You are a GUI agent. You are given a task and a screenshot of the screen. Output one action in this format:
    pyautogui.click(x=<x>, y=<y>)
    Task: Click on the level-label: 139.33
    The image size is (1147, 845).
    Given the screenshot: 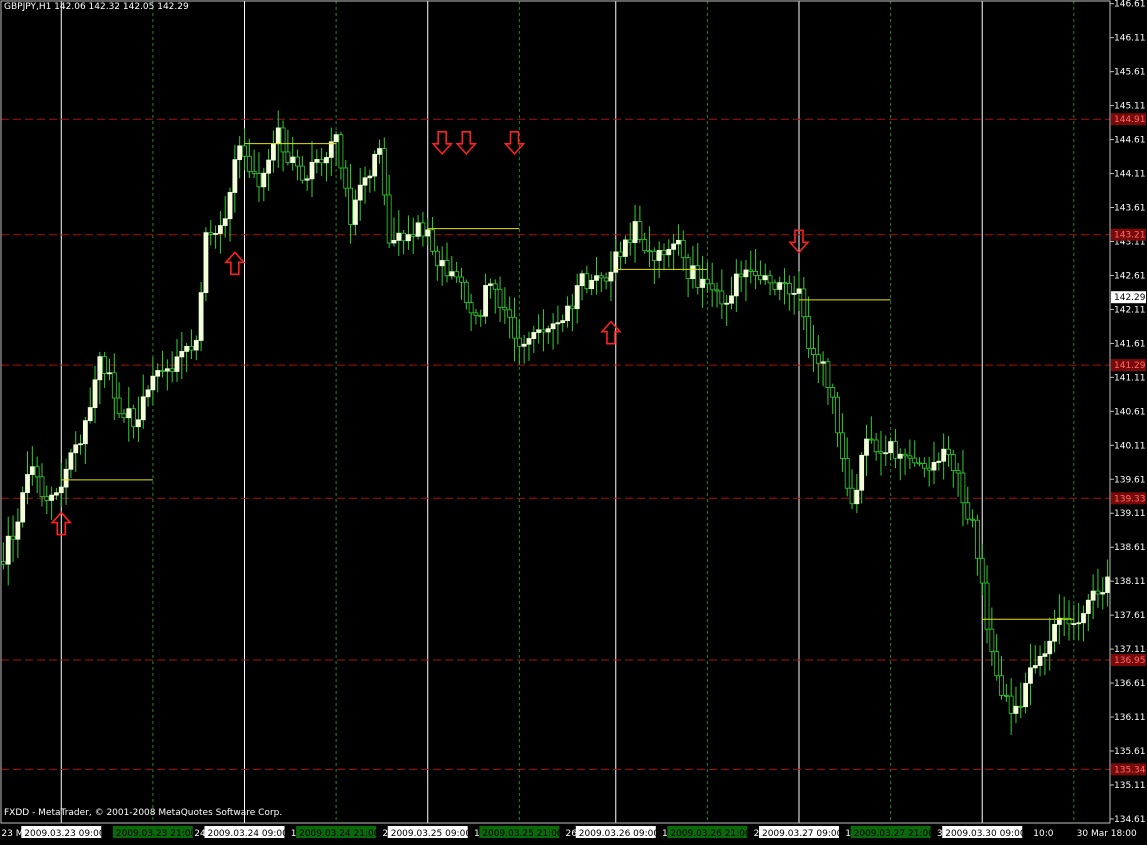 What is the action you would take?
    pyautogui.click(x=1130, y=499)
    